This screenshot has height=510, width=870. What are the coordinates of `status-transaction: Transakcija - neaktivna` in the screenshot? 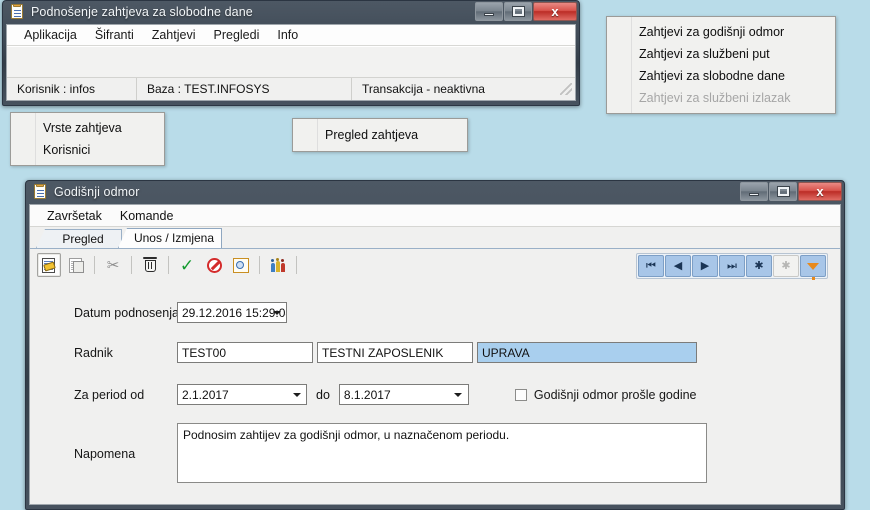 It's located at (423, 89).